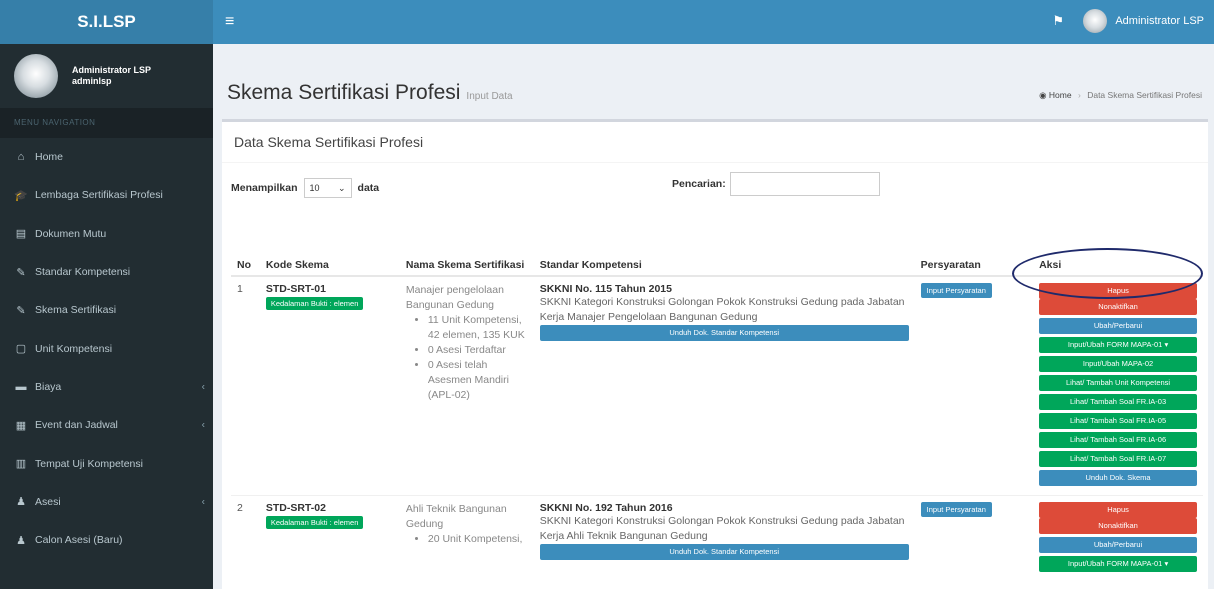 This screenshot has height=589, width=1214. Describe the element at coordinates (245, 538) in the screenshot. I see `row-no: 2` at that location.